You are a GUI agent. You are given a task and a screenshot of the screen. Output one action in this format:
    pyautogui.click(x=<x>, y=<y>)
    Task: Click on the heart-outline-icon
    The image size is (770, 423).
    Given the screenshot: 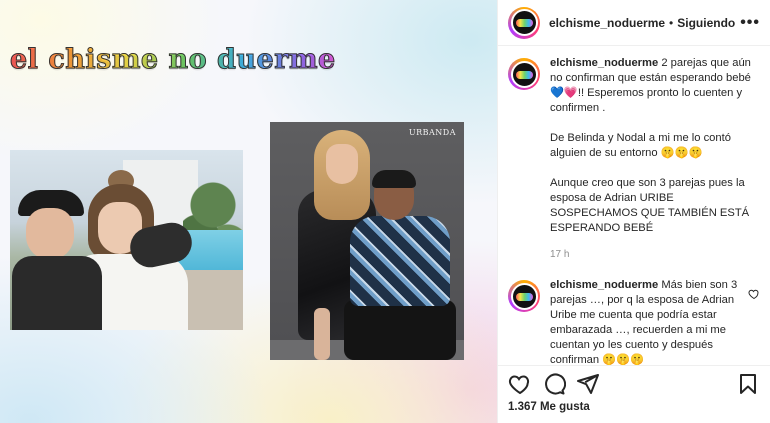 What is the action you would take?
    pyautogui.click(x=754, y=294)
    